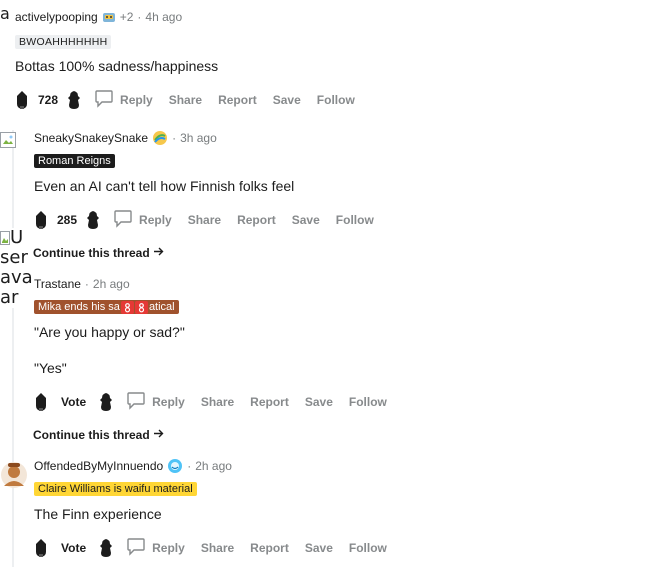 The image size is (652, 567). Describe the element at coordinates (161, 307) in the screenshot. I see `flair-part: atical` at that location.